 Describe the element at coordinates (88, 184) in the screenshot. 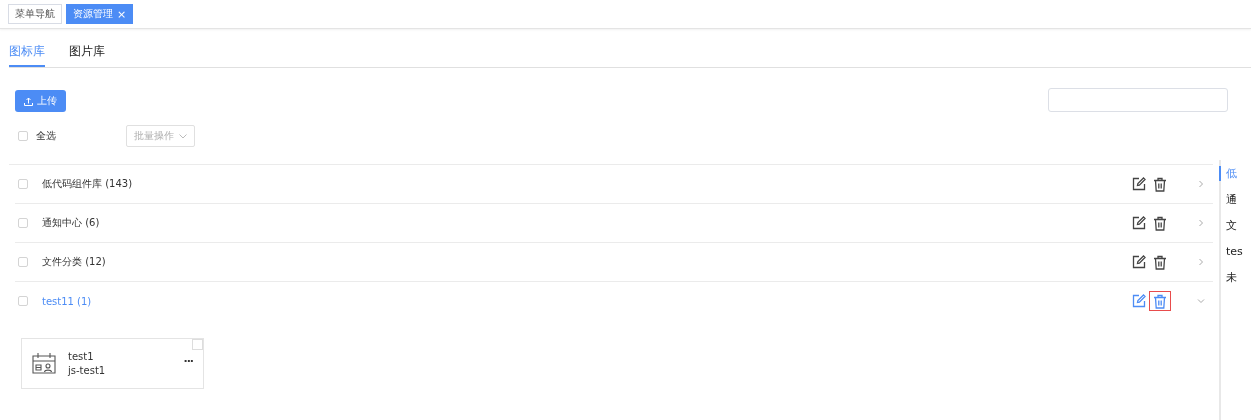

I see `group-name: 低代码组件库 (143)` at that location.